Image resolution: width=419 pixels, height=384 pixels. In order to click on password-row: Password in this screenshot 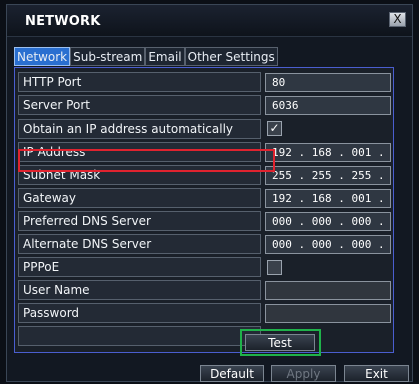, I will do `click(139, 313)`.